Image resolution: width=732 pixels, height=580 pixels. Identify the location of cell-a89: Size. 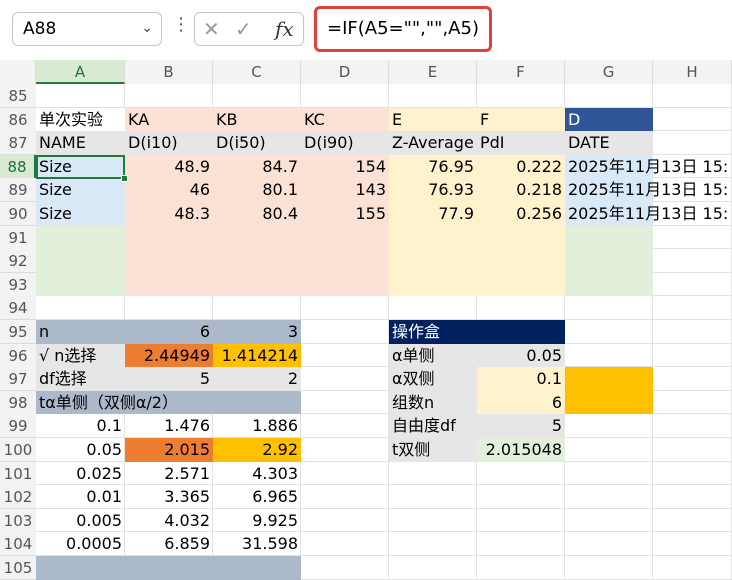
(80, 190).